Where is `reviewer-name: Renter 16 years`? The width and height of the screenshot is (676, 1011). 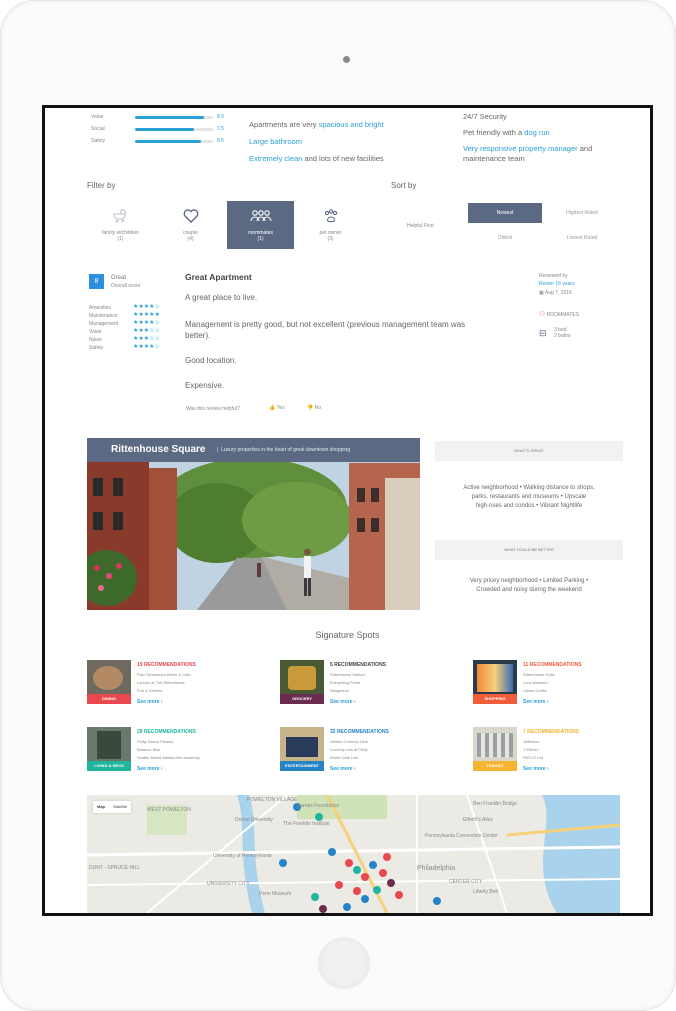 reviewer-name: Renter 16 years is located at coordinates (557, 284).